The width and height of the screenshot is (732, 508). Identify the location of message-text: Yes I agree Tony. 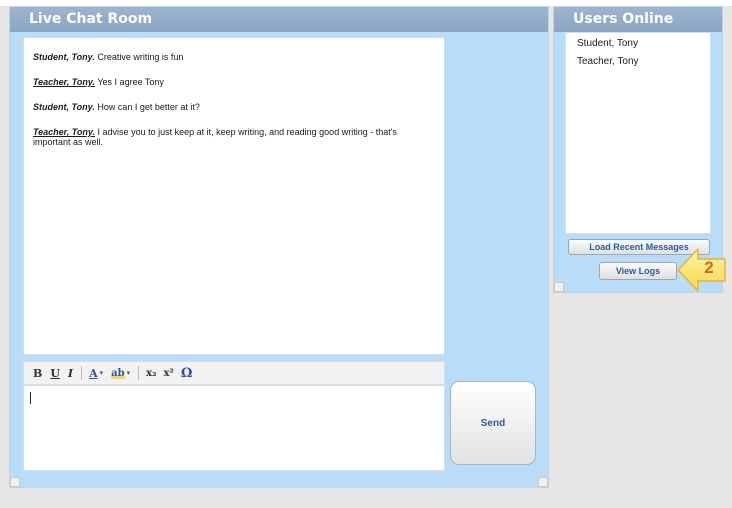
(130, 82).